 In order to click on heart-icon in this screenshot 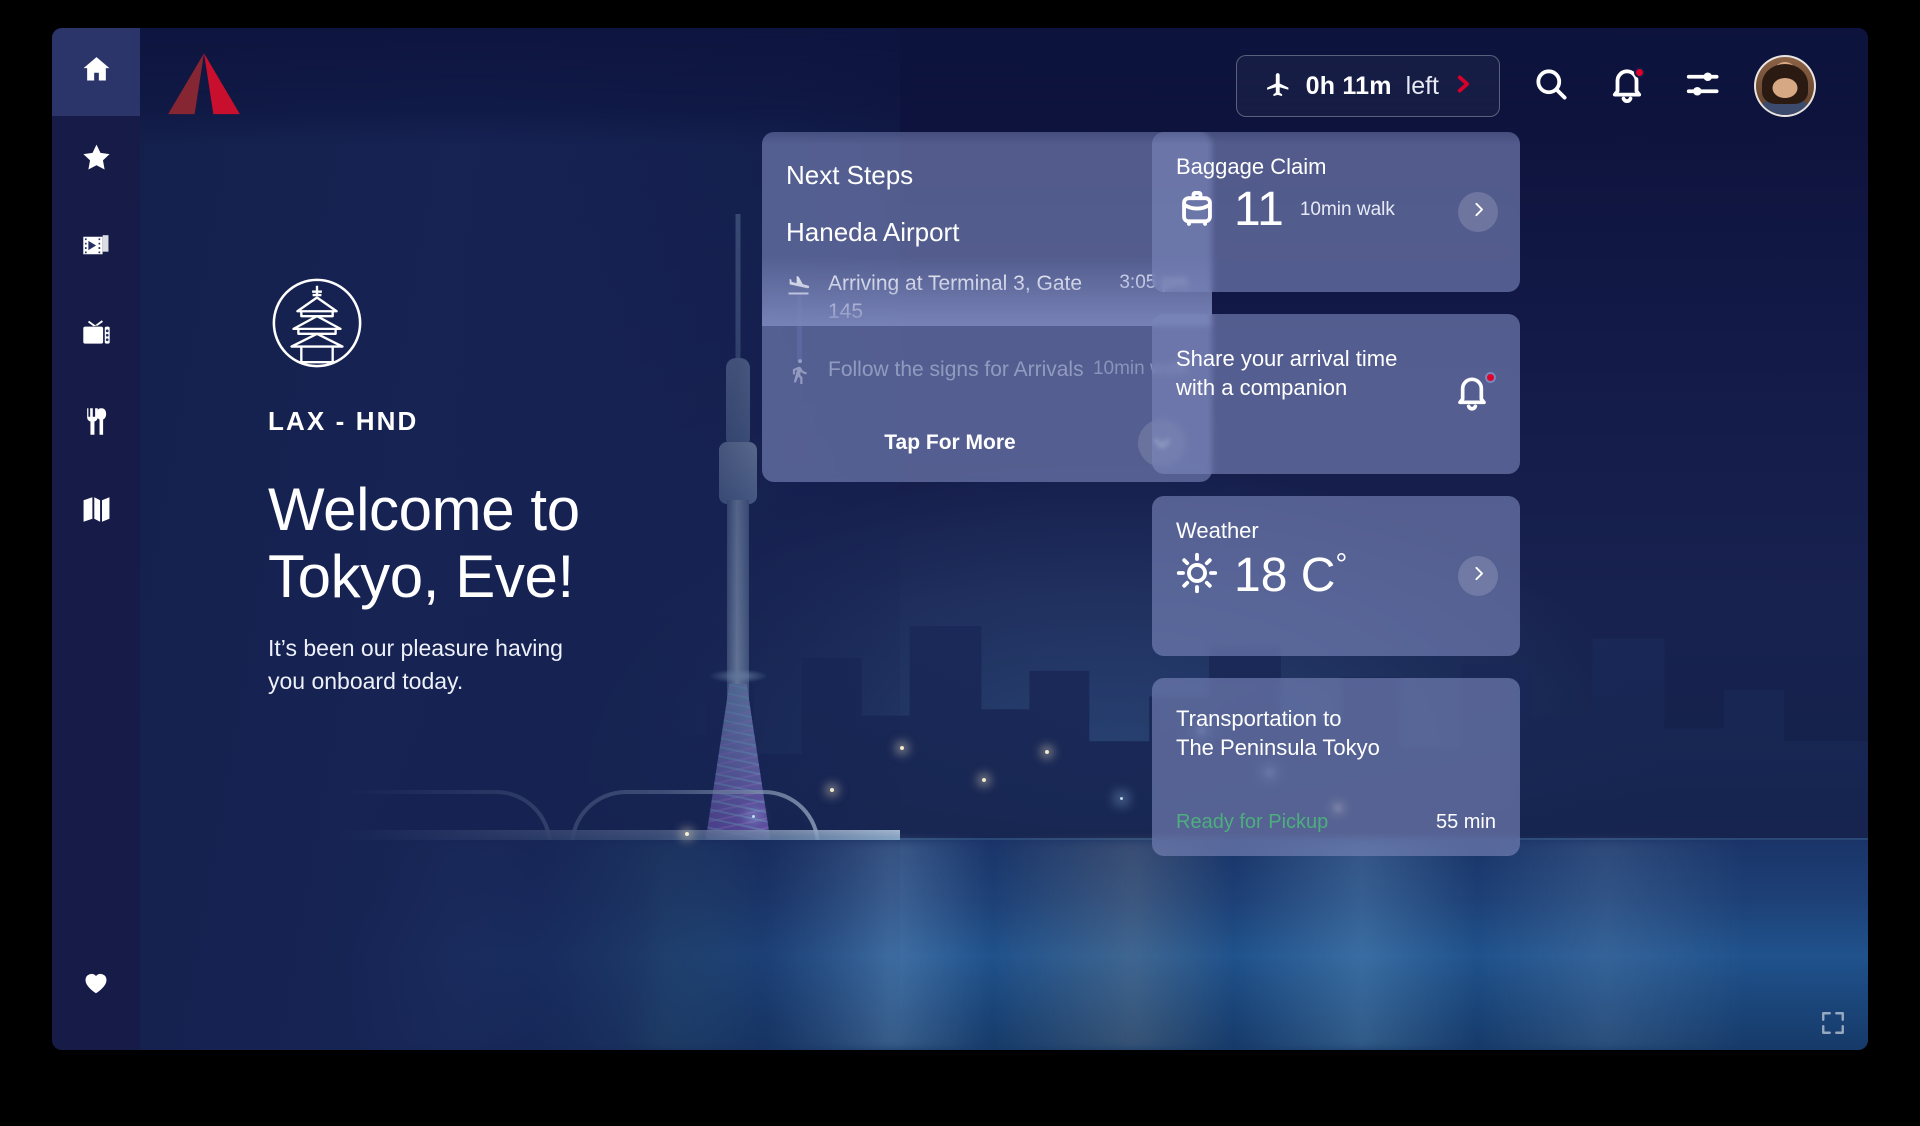, I will do `click(96, 984)`.